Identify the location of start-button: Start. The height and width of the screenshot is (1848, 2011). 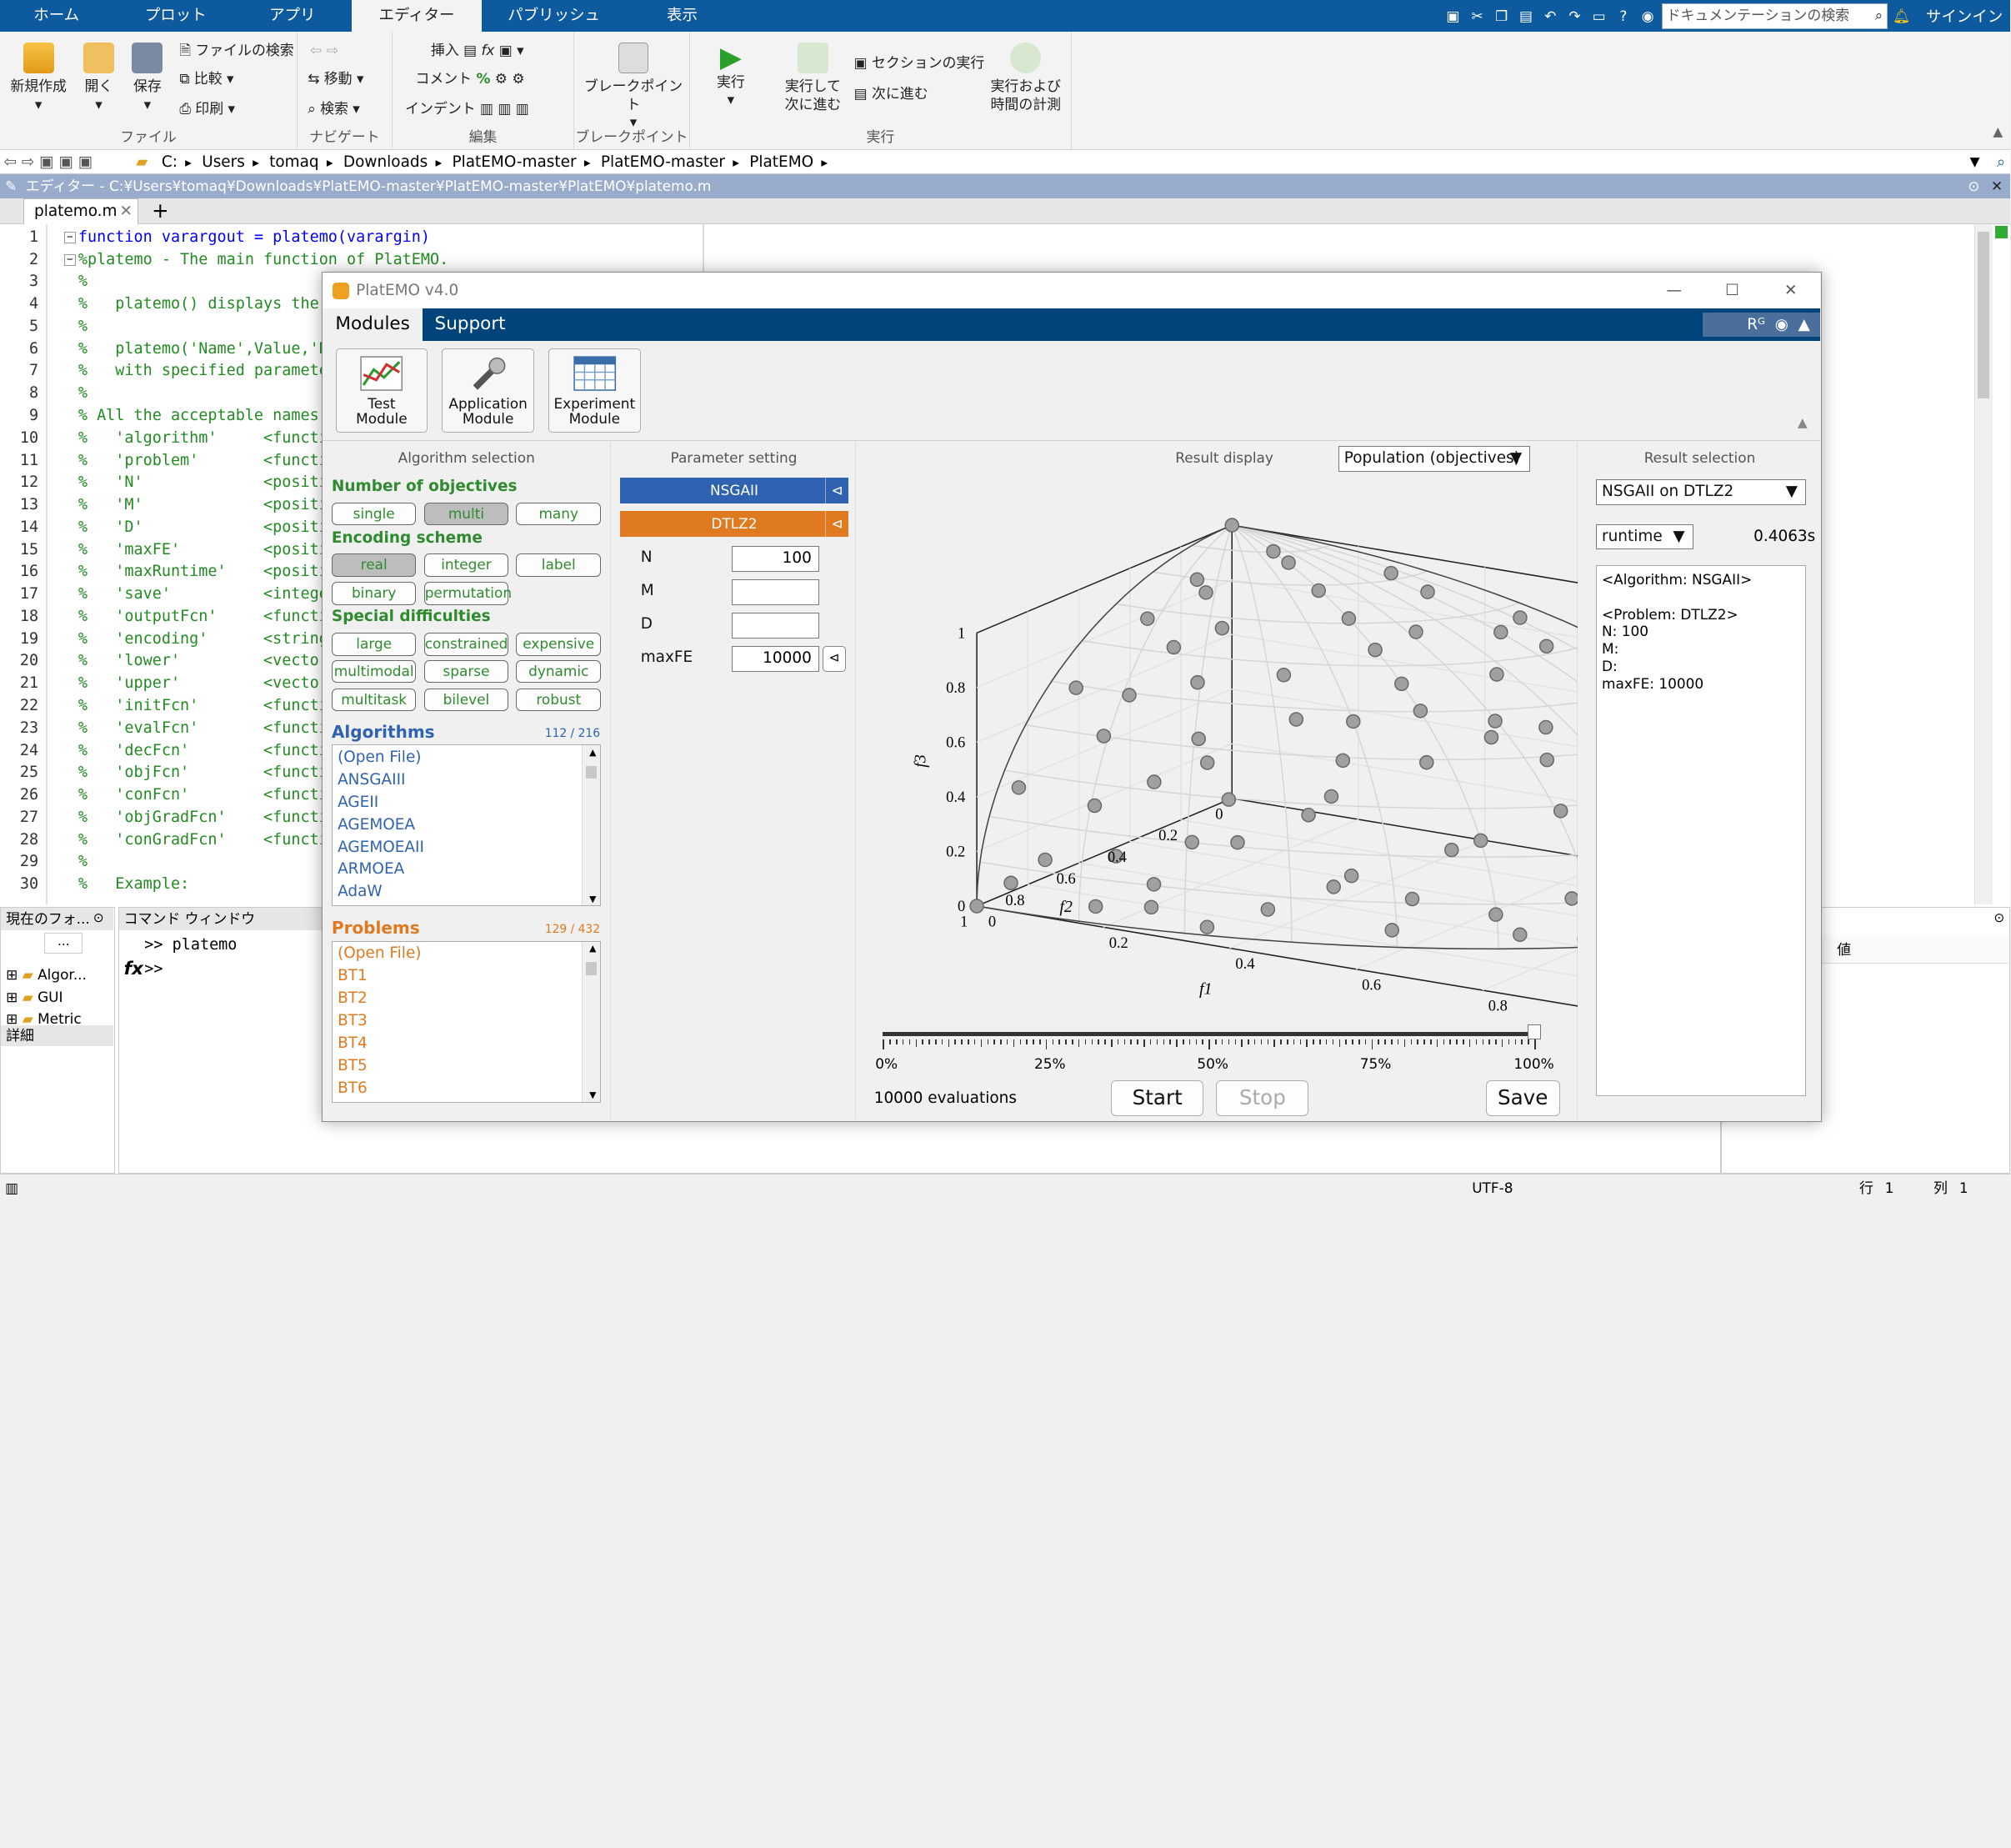
(1157, 1098).